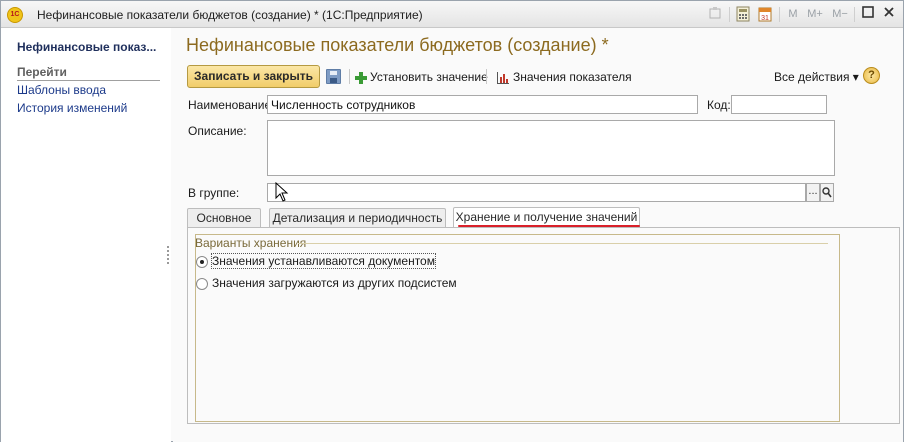  What do you see at coordinates (563, 243) in the screenshot?
I see `group-title-divider` at bounding box center [563, 243].